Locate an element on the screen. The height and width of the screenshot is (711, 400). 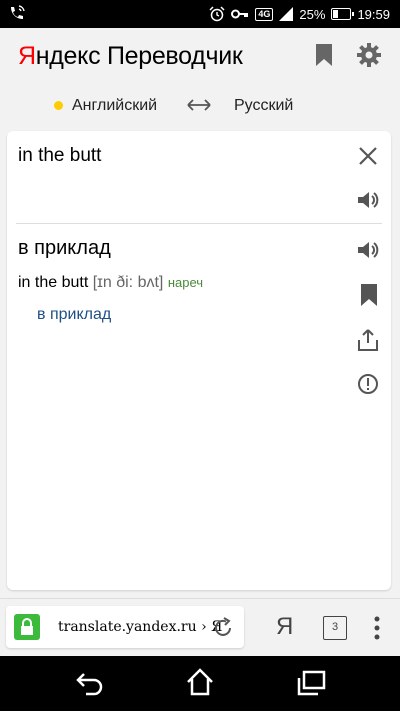
tabs-button: 3 is located at coordinates (335, 628).